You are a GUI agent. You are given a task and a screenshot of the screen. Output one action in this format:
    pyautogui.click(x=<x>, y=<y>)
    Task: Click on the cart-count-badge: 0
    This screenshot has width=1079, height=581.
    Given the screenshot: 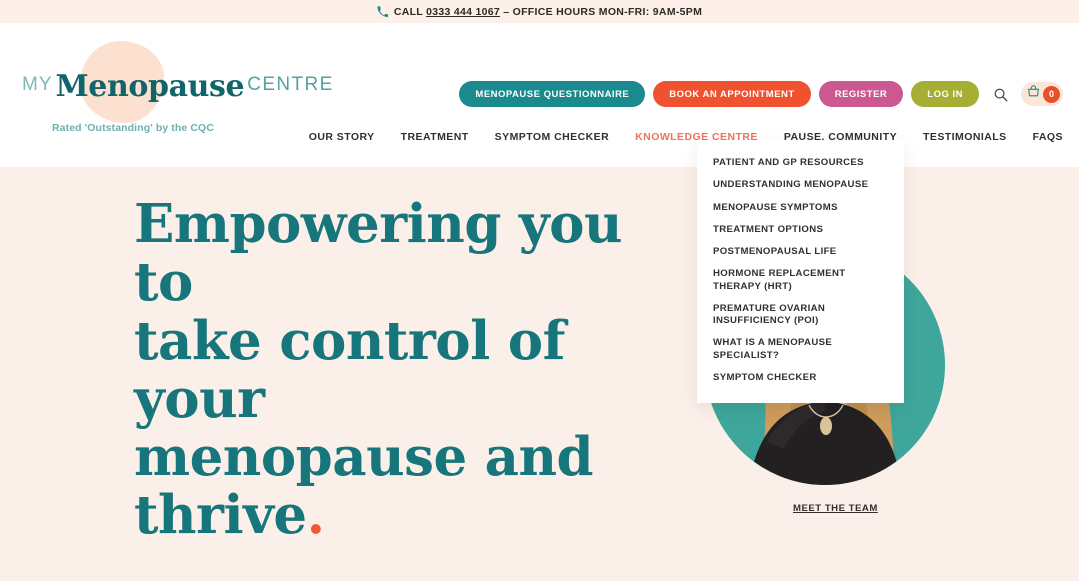 What is the action you would take?
    pyautogui.click(x=1051, y=94)
    